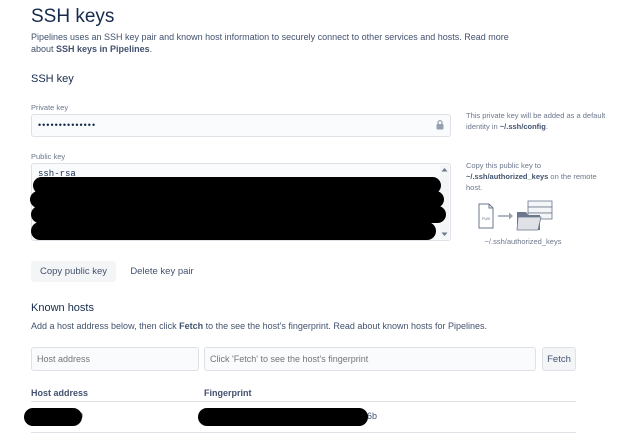 This screenshot has height=437, width=624. Describe the element at coordinates (73, 271) in the screenshot. I see `copy-public-key-button: Copy public key` at that location.